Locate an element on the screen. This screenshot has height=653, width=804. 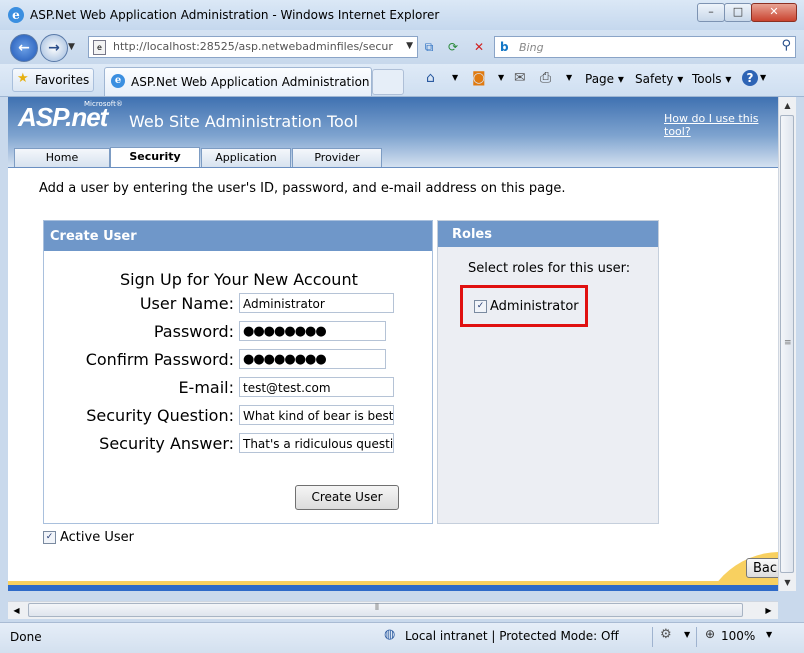
tab-security: Security is located at coordinates (155, 157).